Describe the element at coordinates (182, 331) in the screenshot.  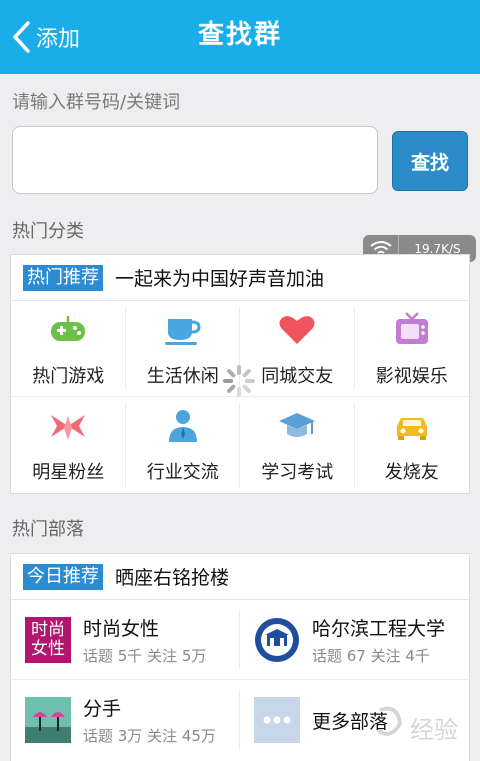
I see `coffee-cup-icon` at that location.